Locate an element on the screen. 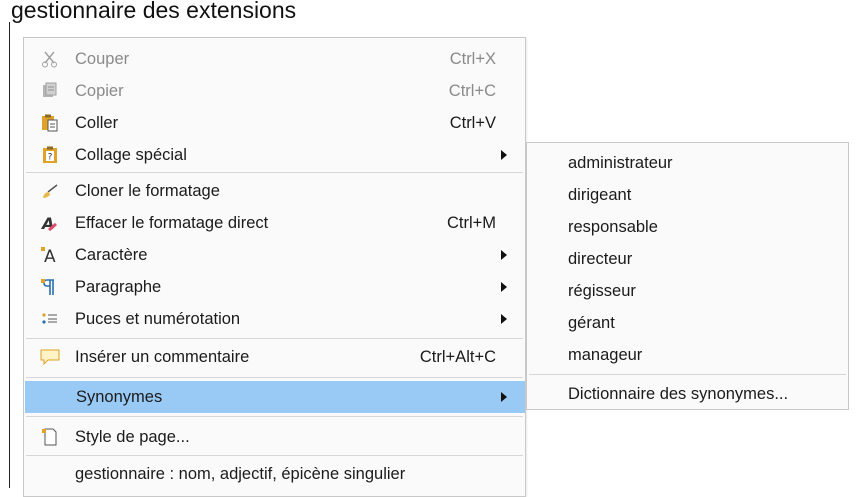 This screenshot has width=860, height=497. menu-item-label: Synonymes is located at coordinates (119, 396).